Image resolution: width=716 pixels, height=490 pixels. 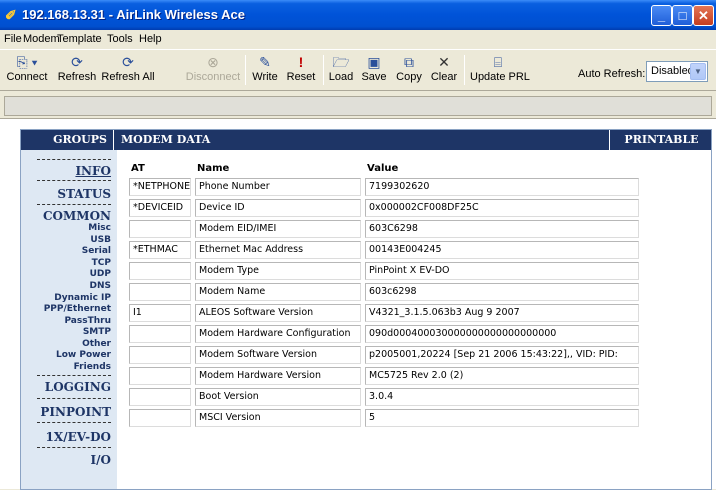 I want to click on nav-pinpoint: PINPOINT, so click(x=75, y=412).